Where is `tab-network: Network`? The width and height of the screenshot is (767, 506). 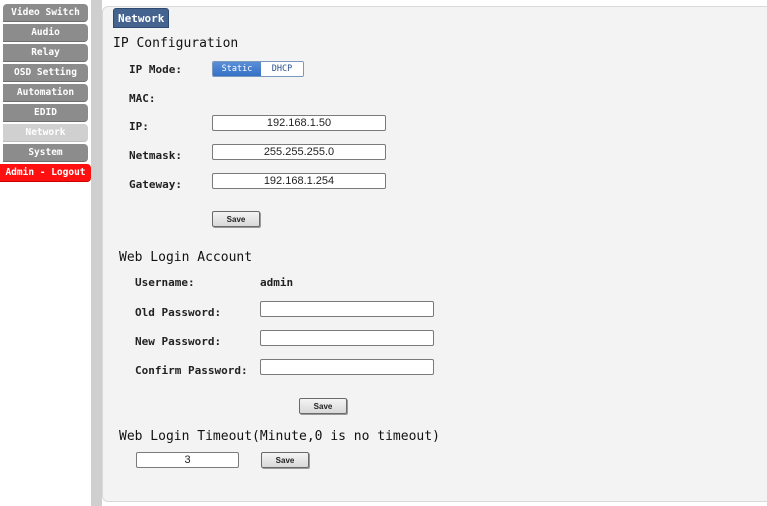
tab-network: Network is located at coordinates (141, 18).